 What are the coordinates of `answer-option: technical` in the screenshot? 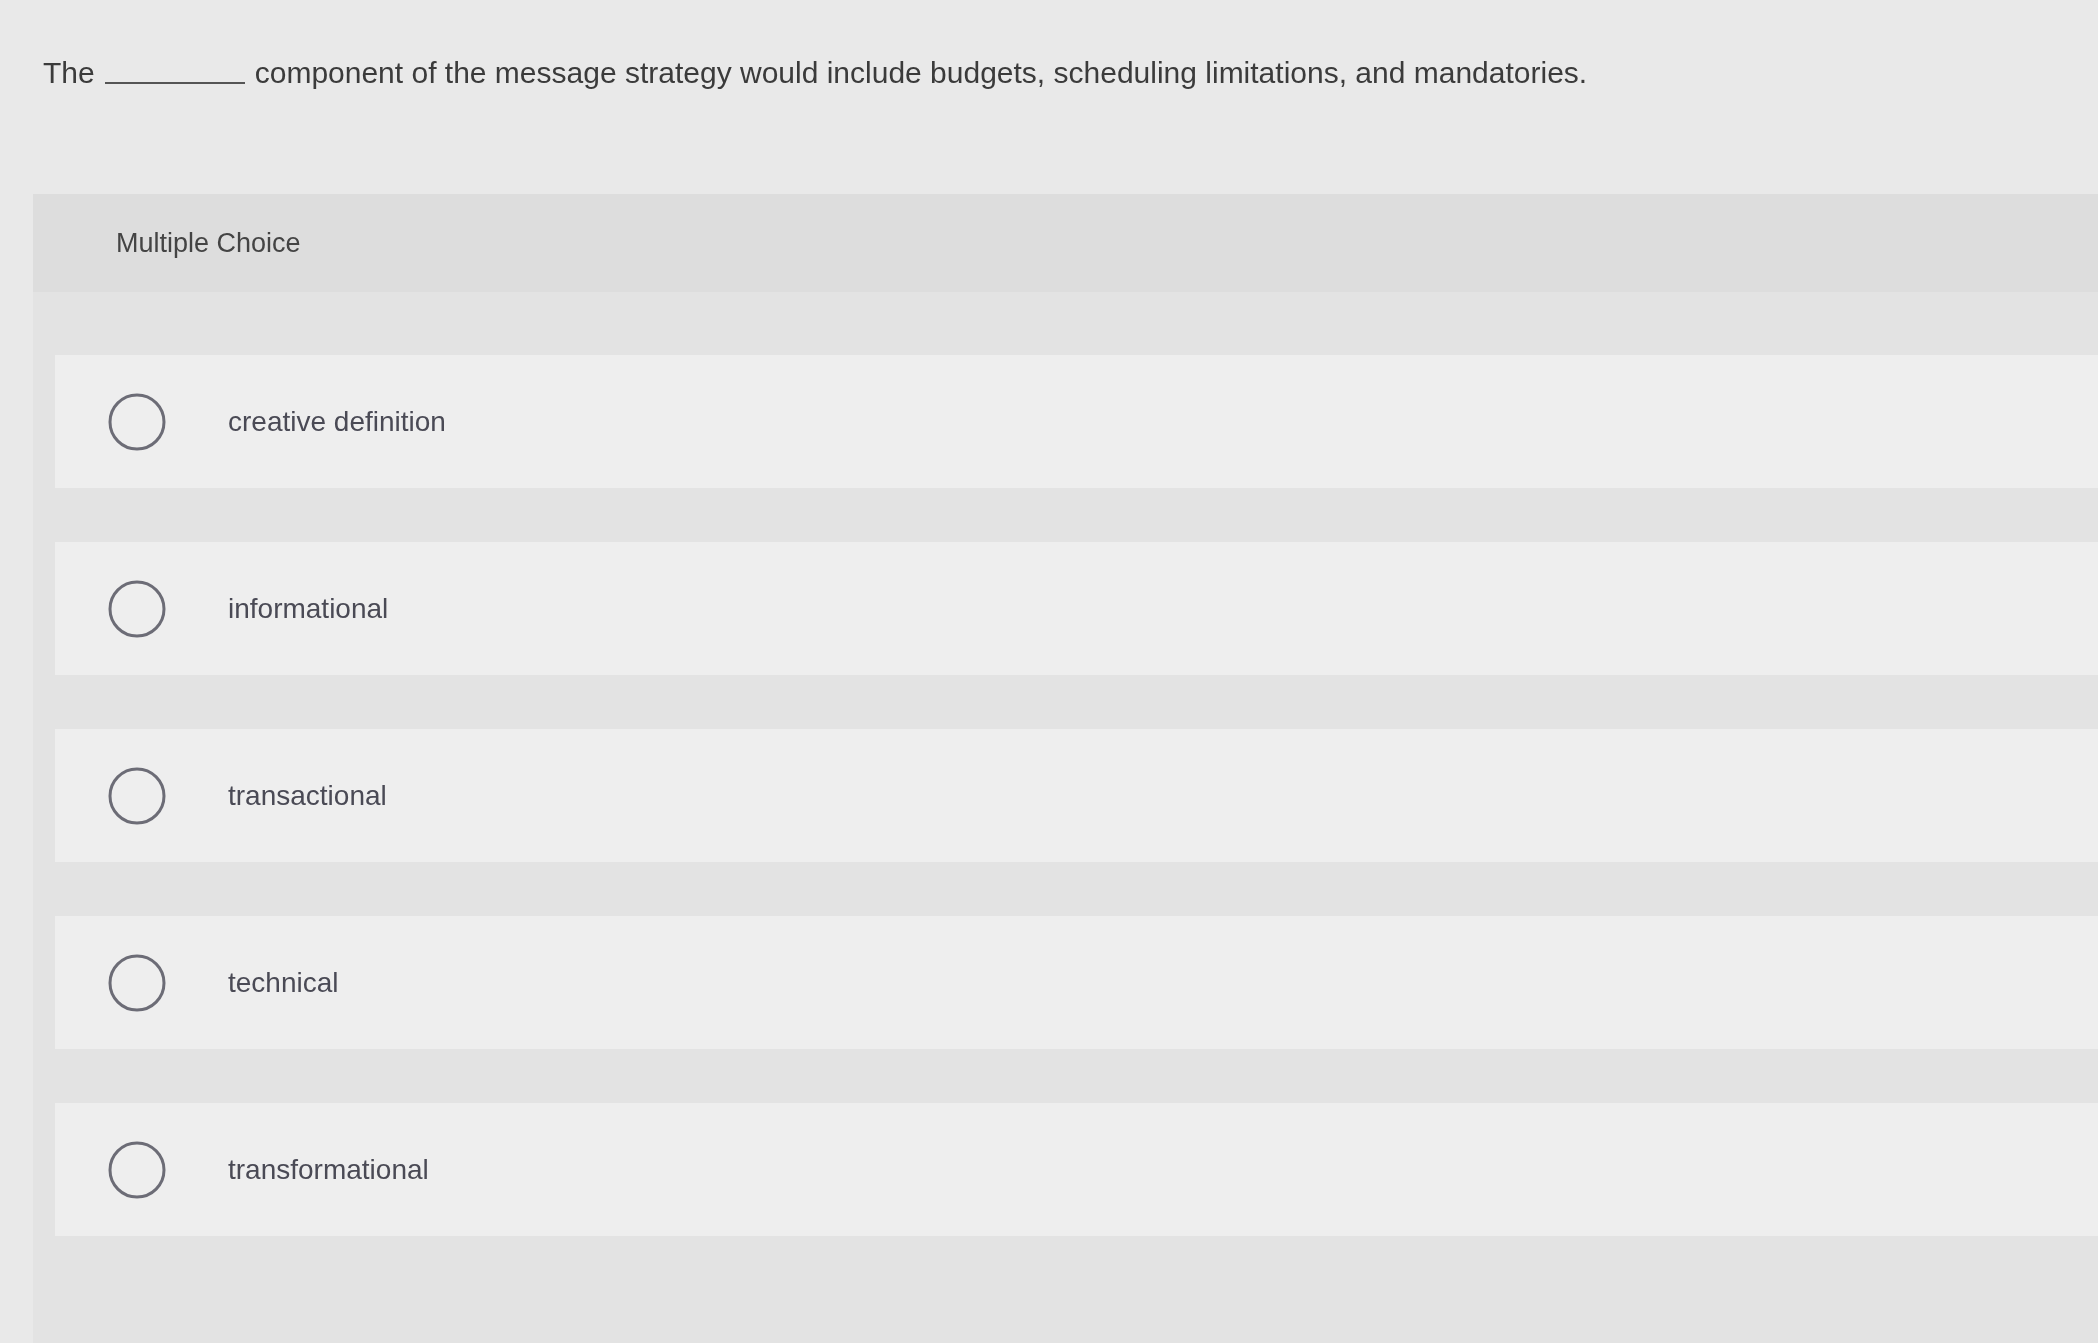 It's located at (1076, 982).